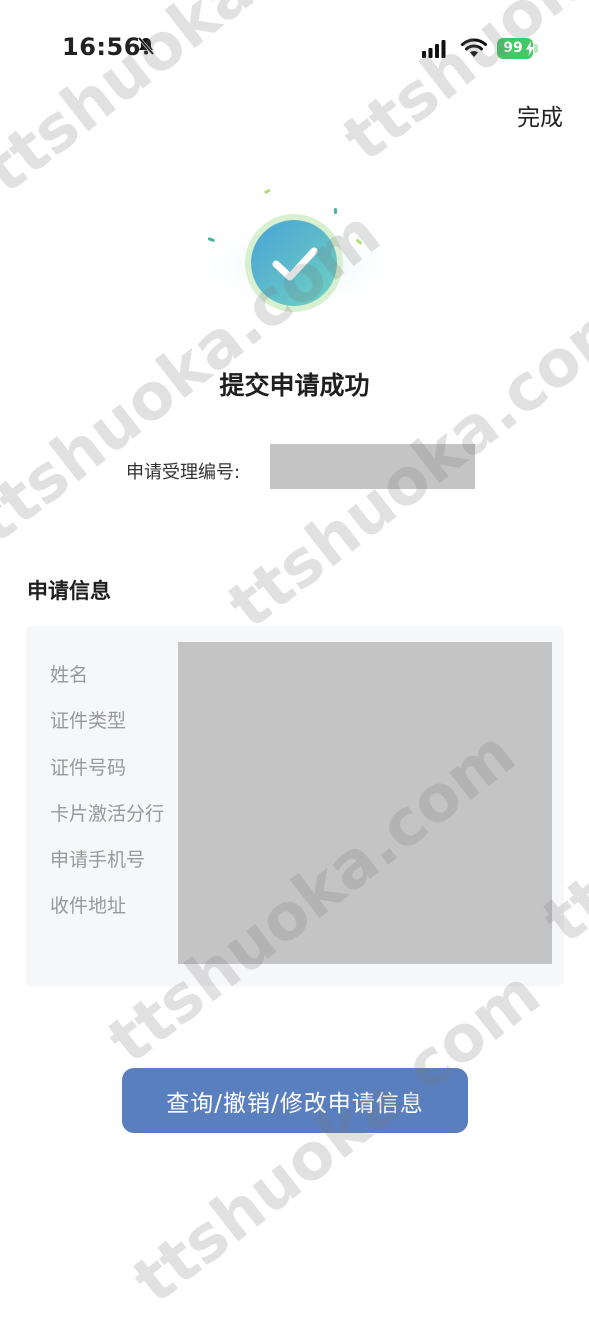 The width and height of the screenshot is (589, 1318). What do you see at coordinates (372, 466) in the screenshot?
I see `reference-number-redacted` at bounding box center [372, 466].